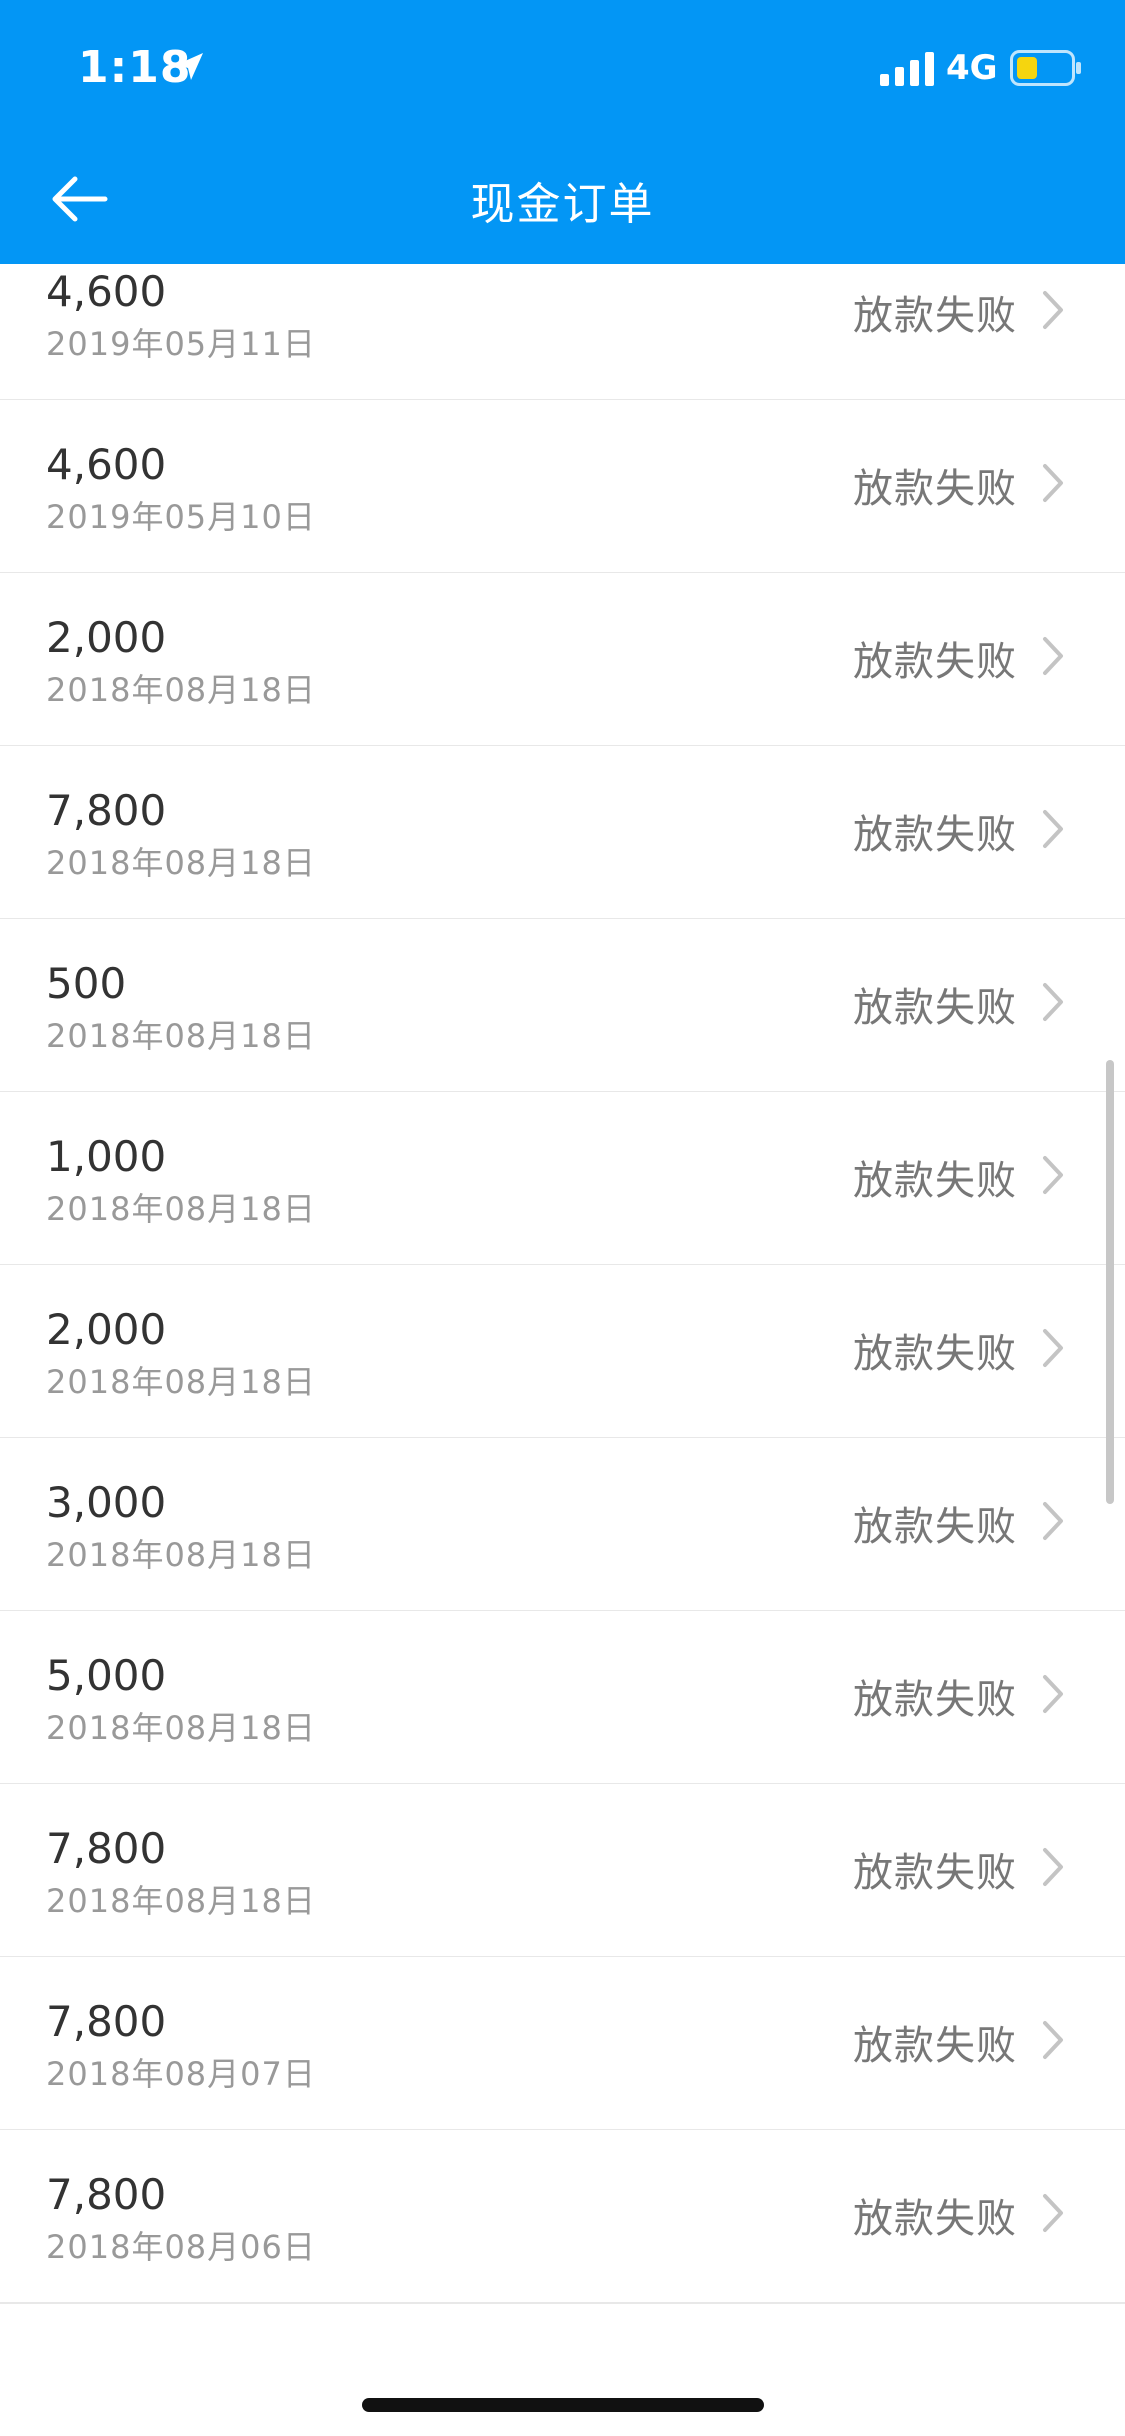  Describe the element at coordinates (181, 2074) in the screenshot. I see `order-date: 2018年08月07日` at that location.